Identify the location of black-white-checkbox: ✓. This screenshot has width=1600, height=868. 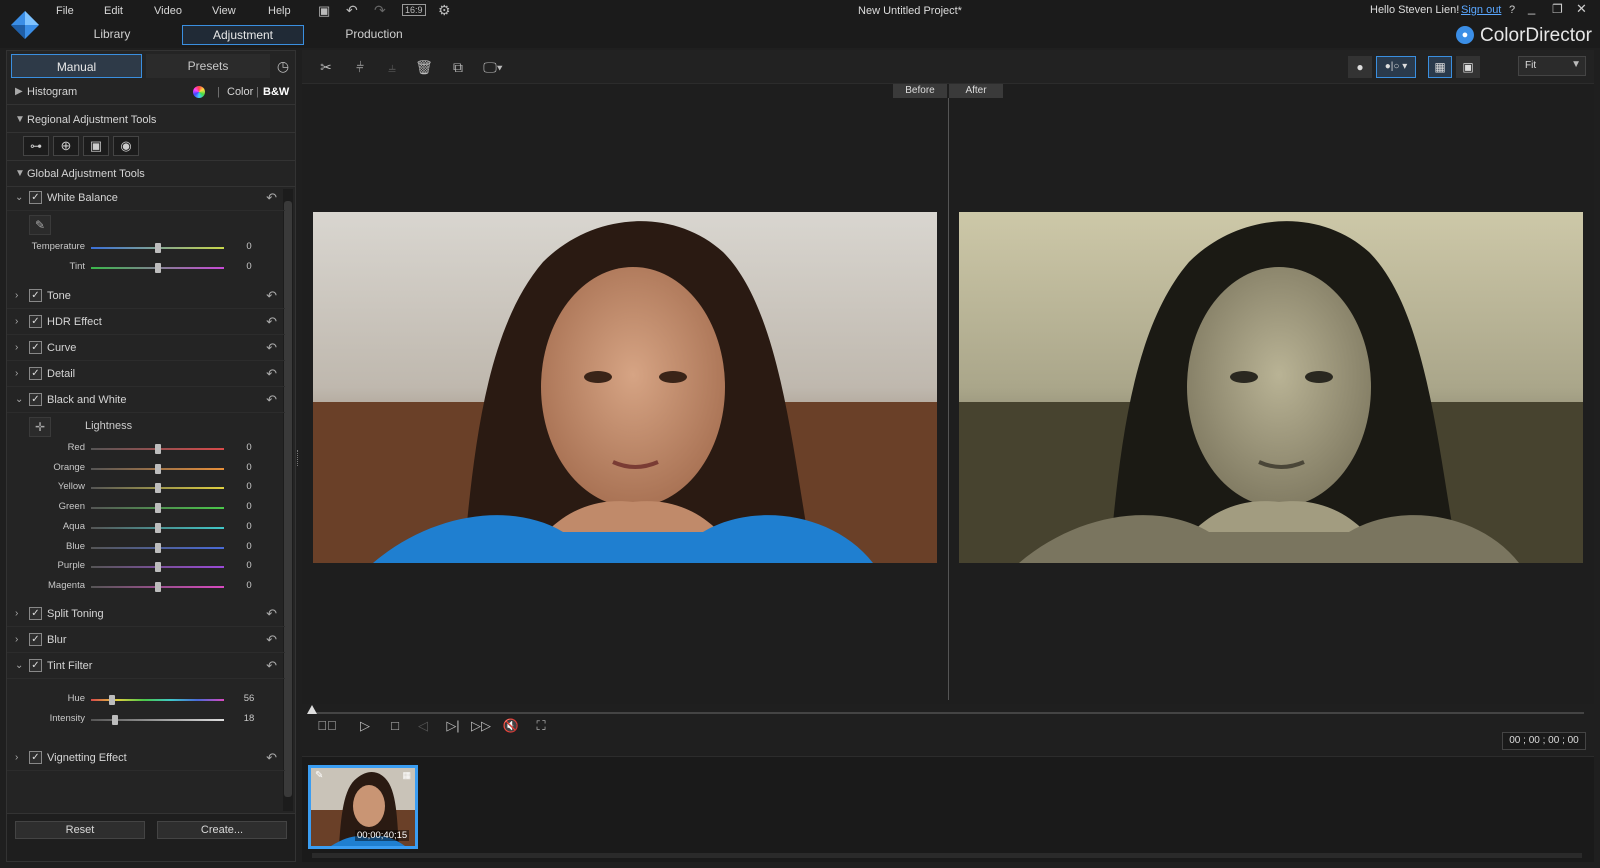
(35, 399).